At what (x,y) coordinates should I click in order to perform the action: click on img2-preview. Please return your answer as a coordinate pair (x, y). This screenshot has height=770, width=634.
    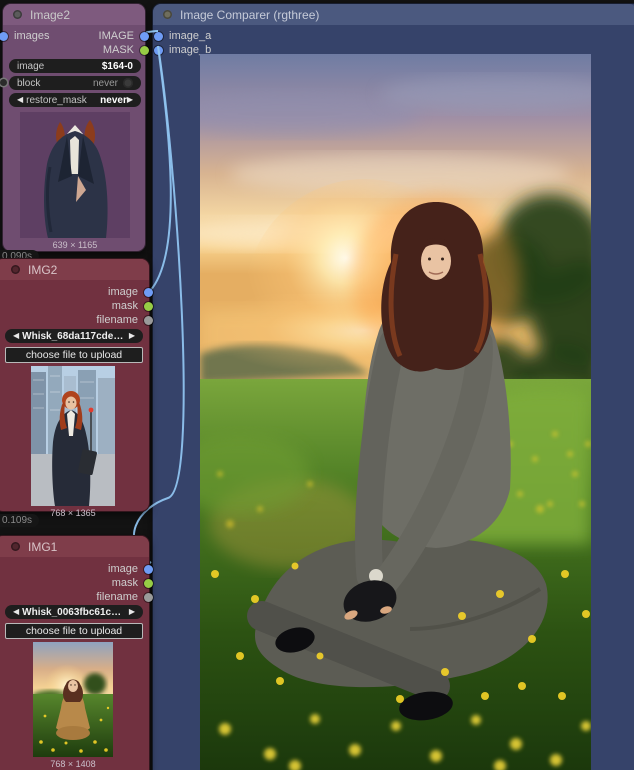
    Looking at the image, I should click on (73, 436).